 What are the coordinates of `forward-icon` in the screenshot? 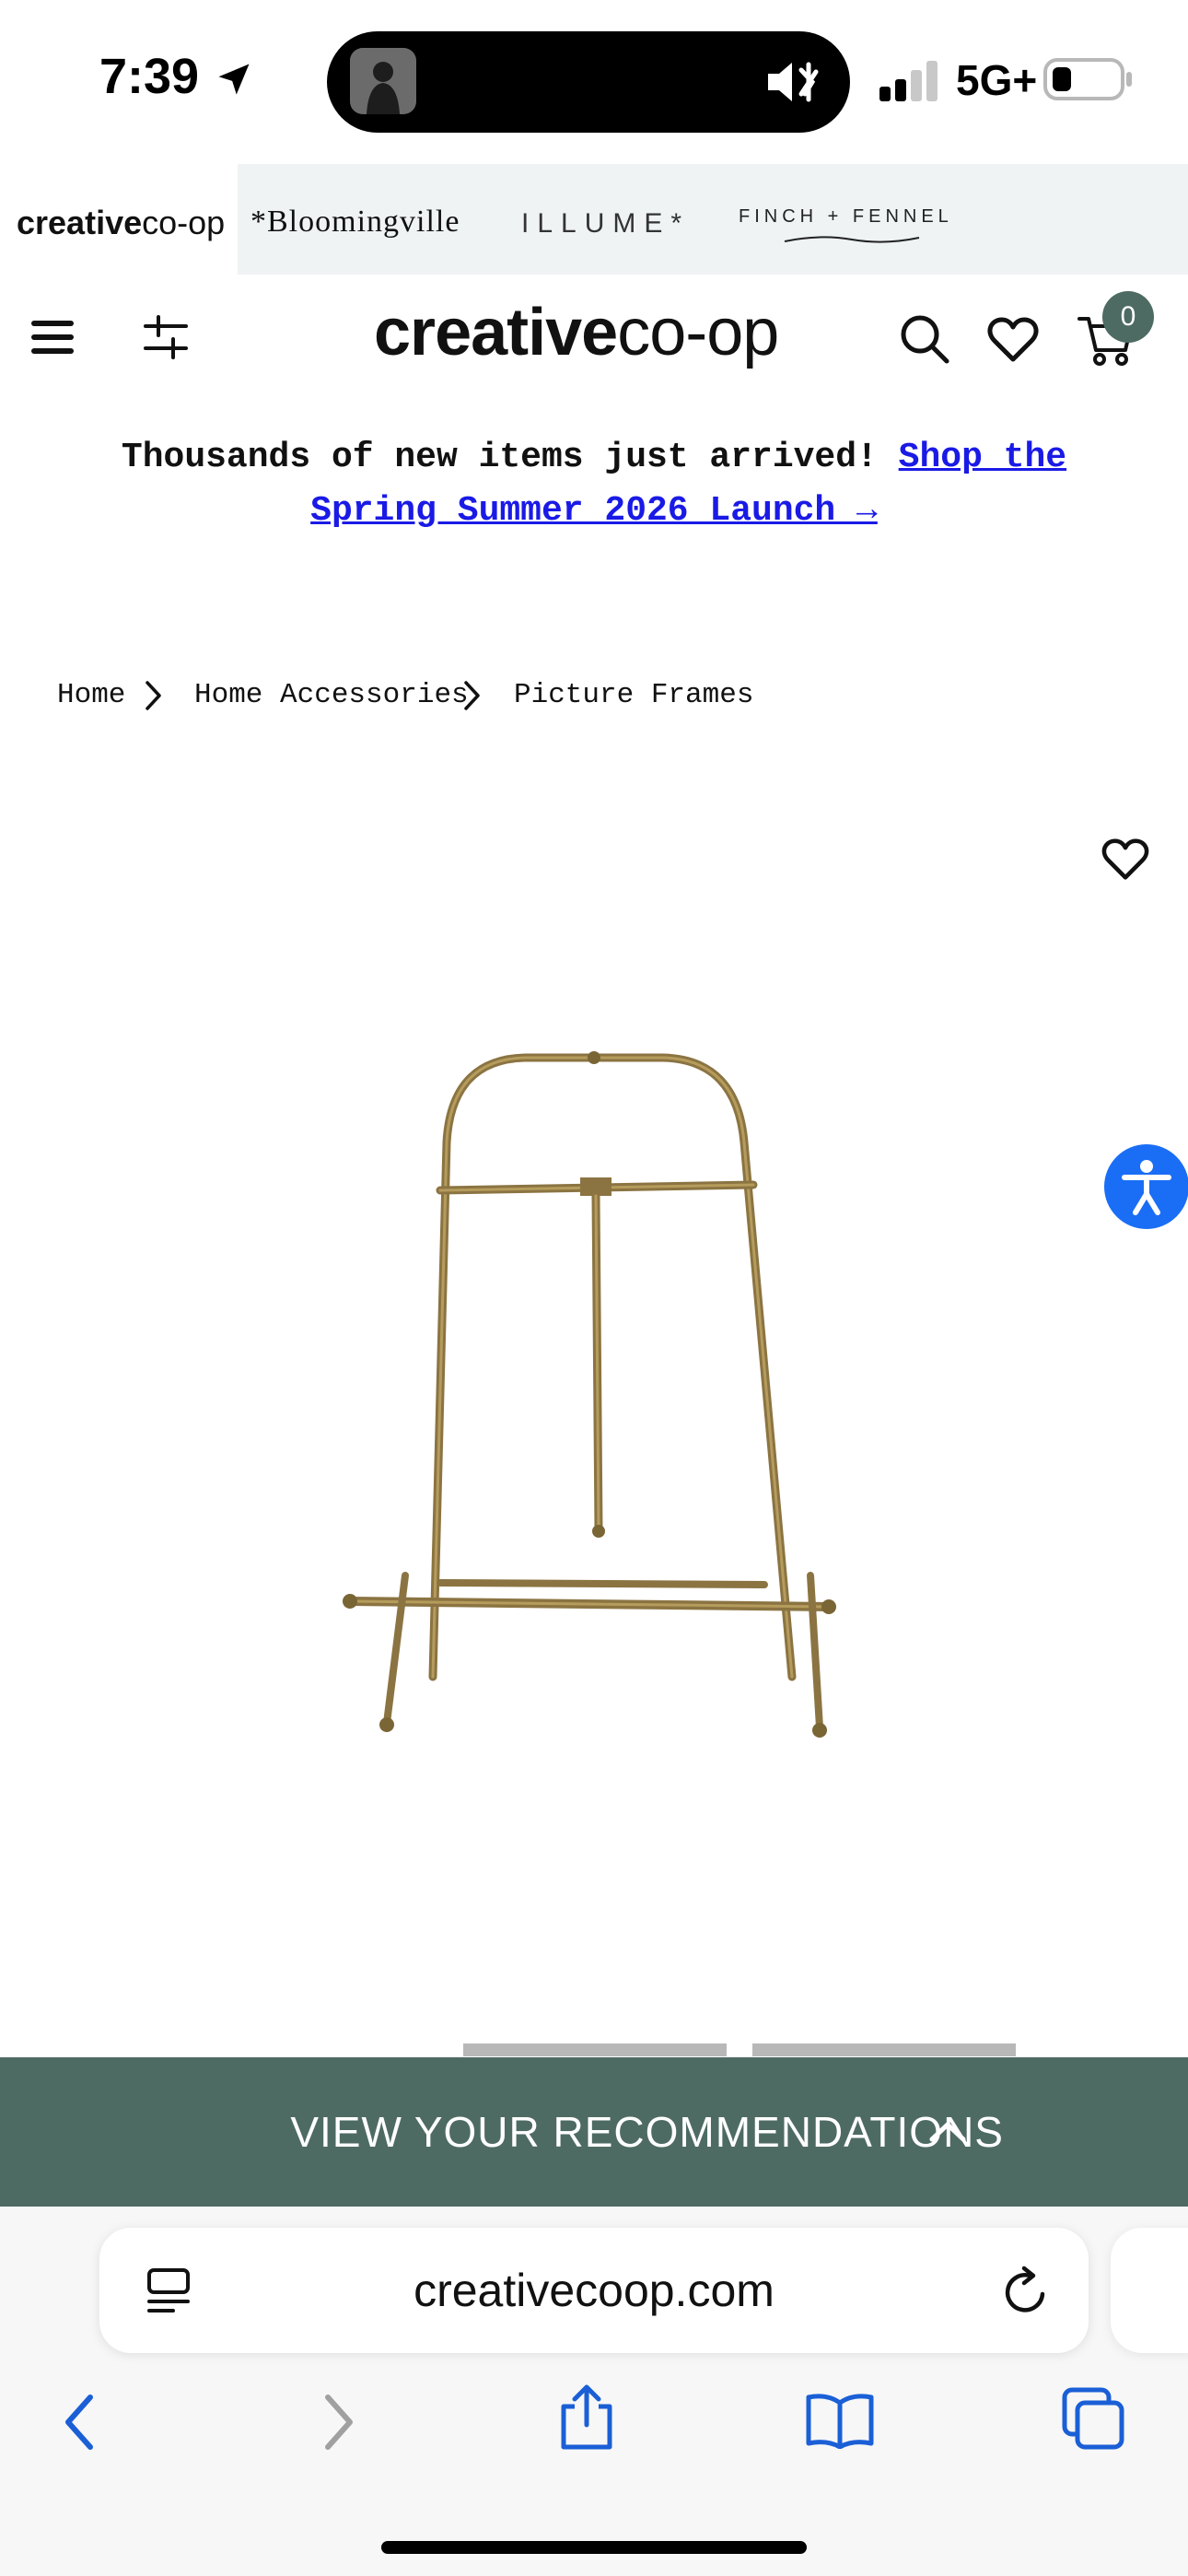 It's located at (338, 2422).